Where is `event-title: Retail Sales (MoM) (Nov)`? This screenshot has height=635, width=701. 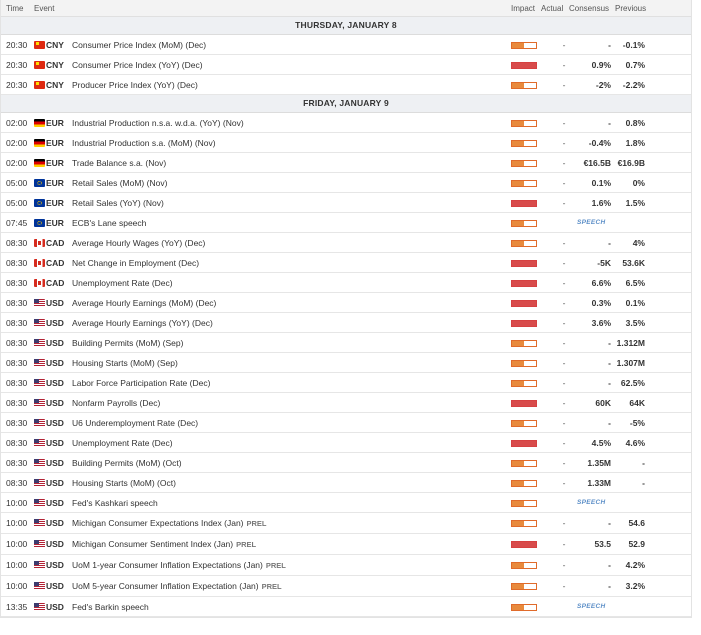
event-title: Retail Sales (MoM) (Nov) is located at coordinates (119, 183).